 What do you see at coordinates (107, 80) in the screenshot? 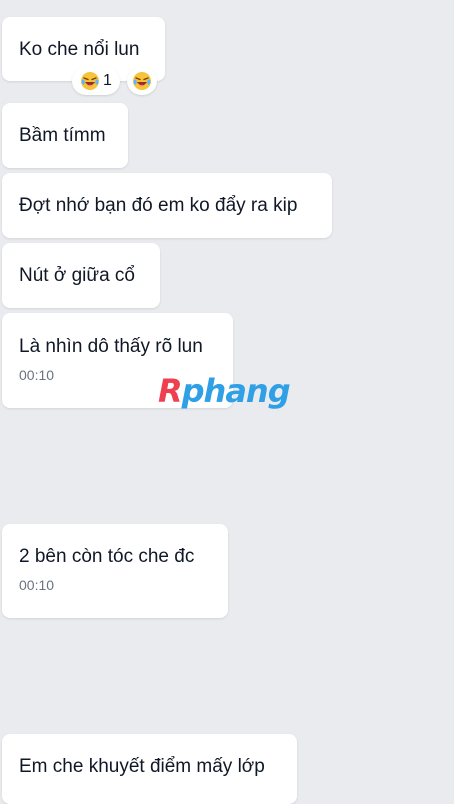
I see `reaction-count: 1` at bounding box center [107, 80].